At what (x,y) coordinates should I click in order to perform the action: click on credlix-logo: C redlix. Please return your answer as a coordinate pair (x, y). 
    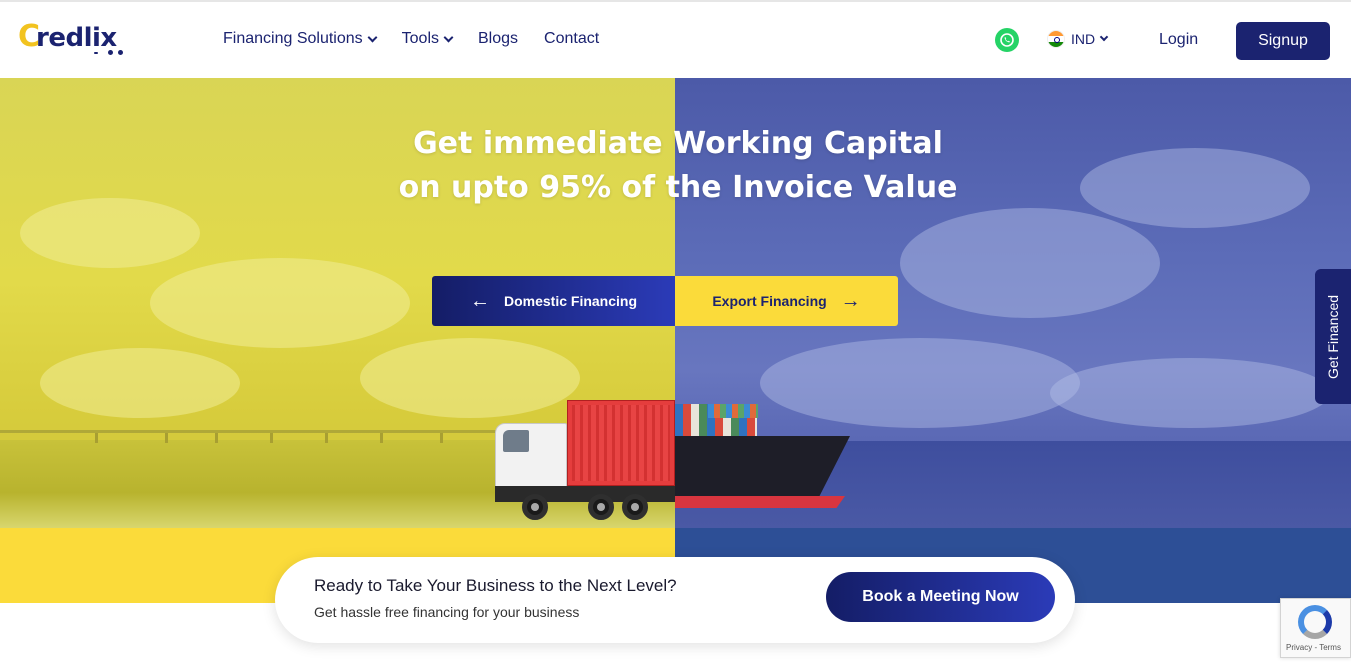
    Looking at the image, I should click on (70, 39).